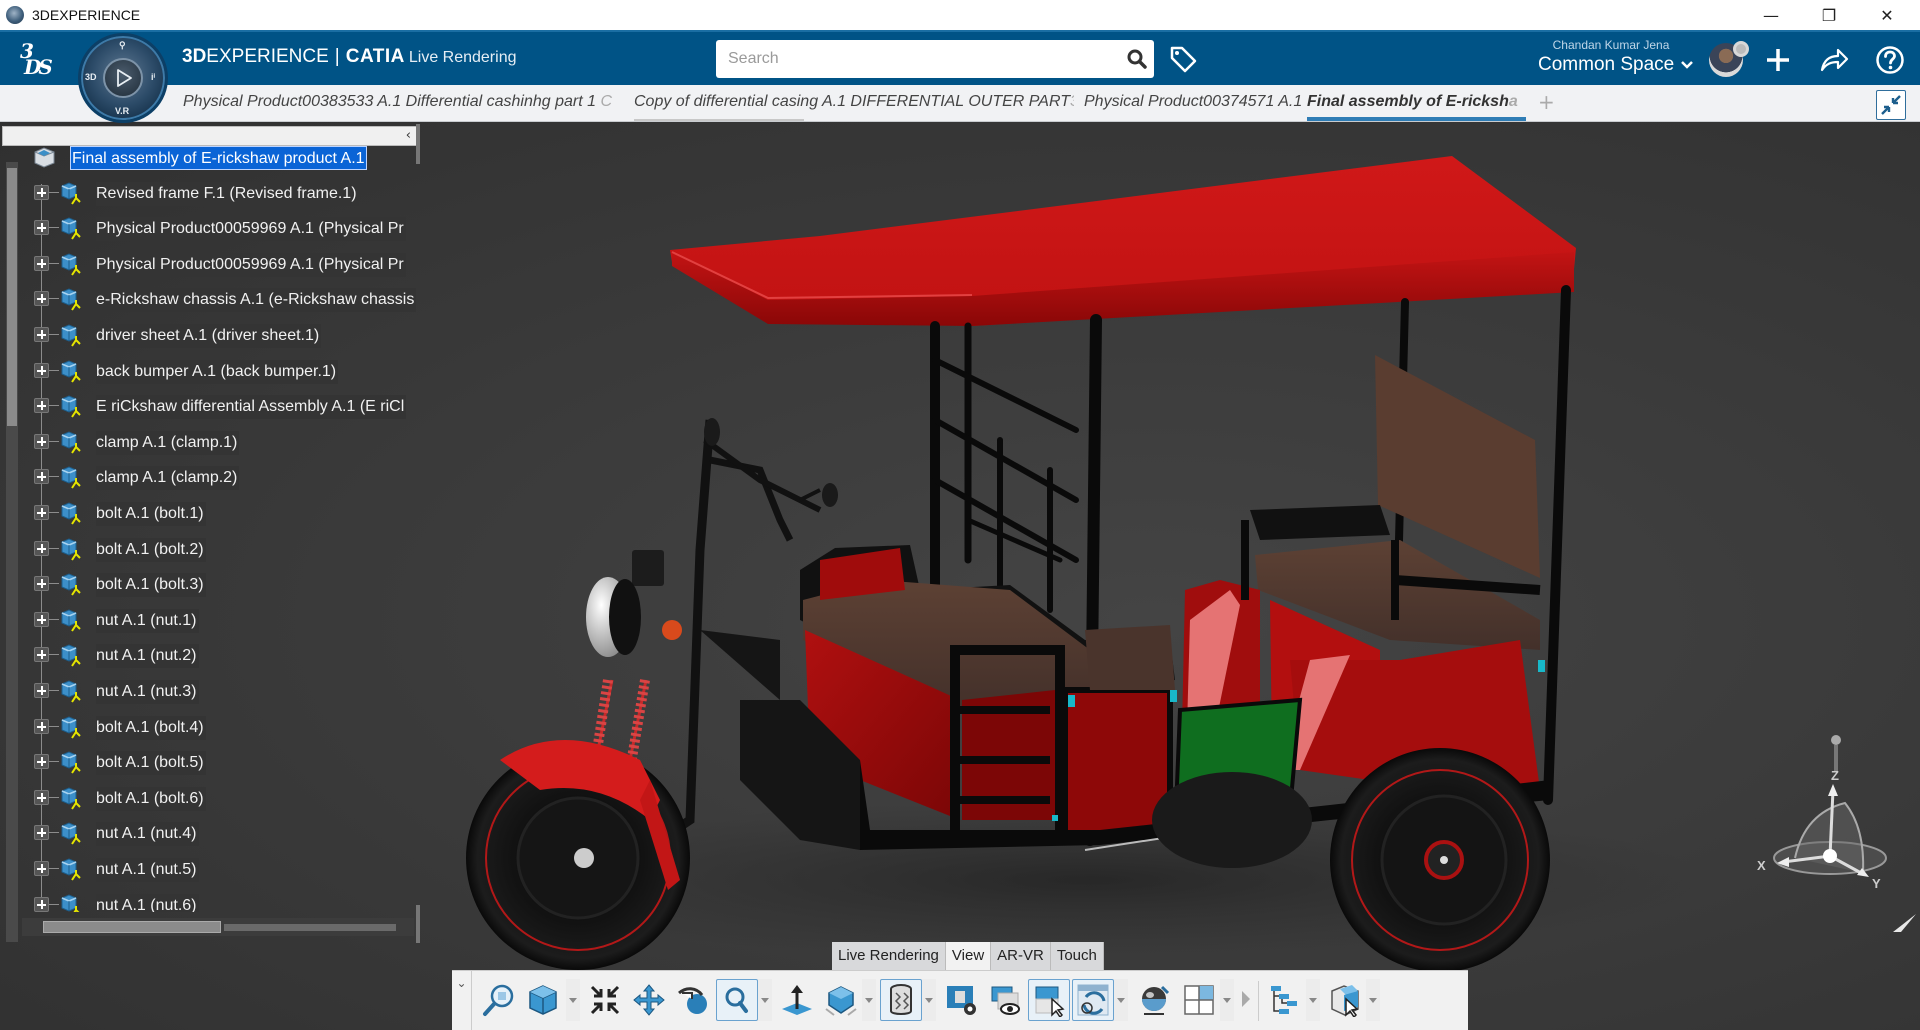  What do you see at coordinates (208, 762) in the screenshot?
I see `tree-node: bolt A.1 (bolt.5)` at bounding box center [208, 762].